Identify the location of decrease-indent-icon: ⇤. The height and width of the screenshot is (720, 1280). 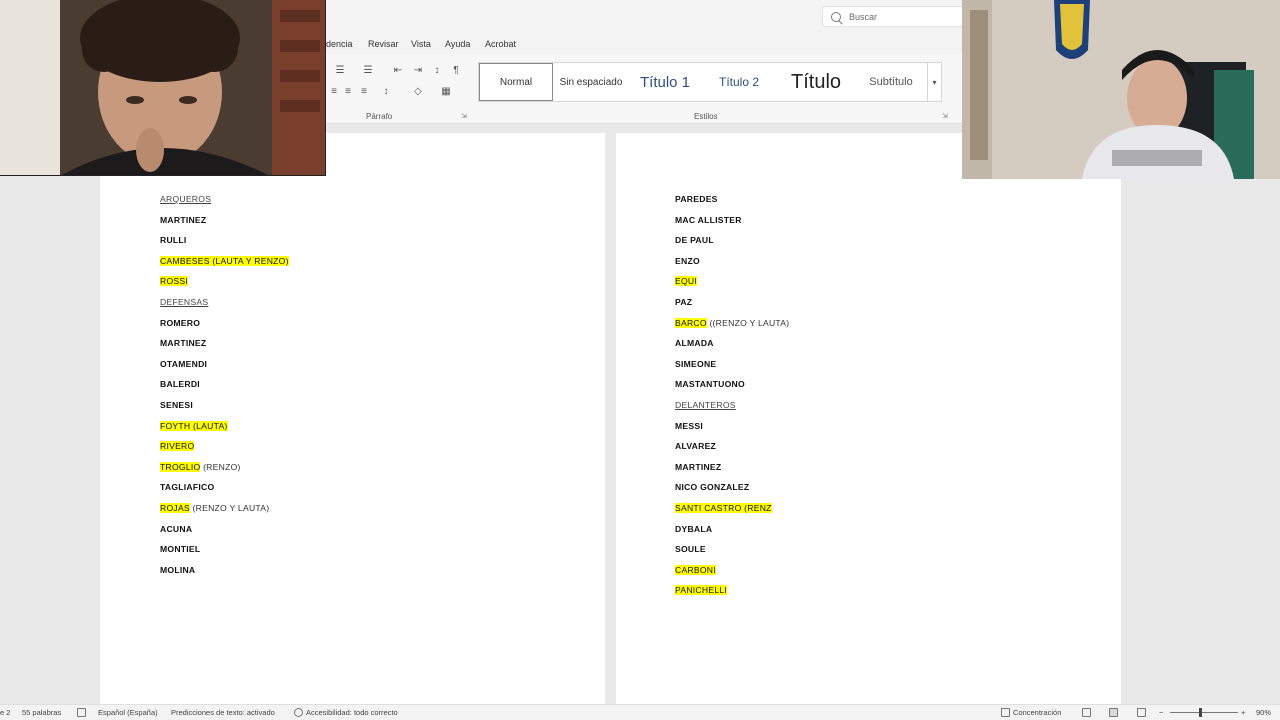
(398, 71).